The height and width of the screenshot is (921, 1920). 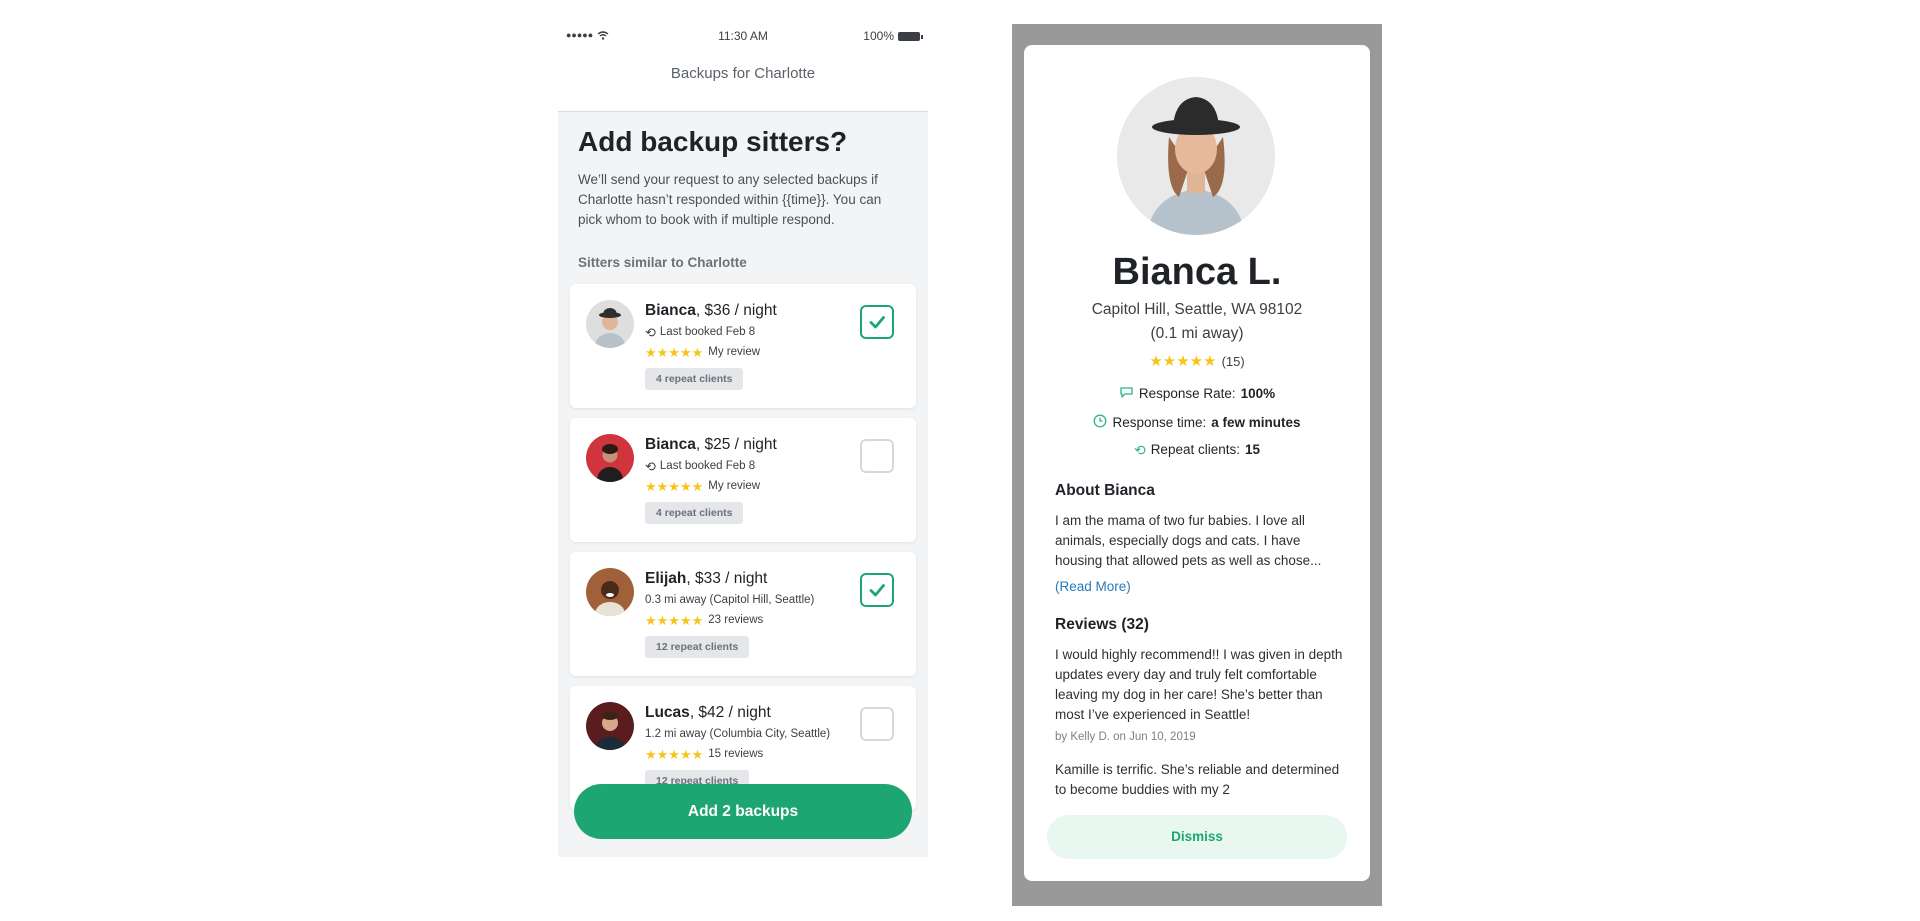 I want to click on sitter-name-price: Bianca, $36 / night, so click(x=745, y=311).